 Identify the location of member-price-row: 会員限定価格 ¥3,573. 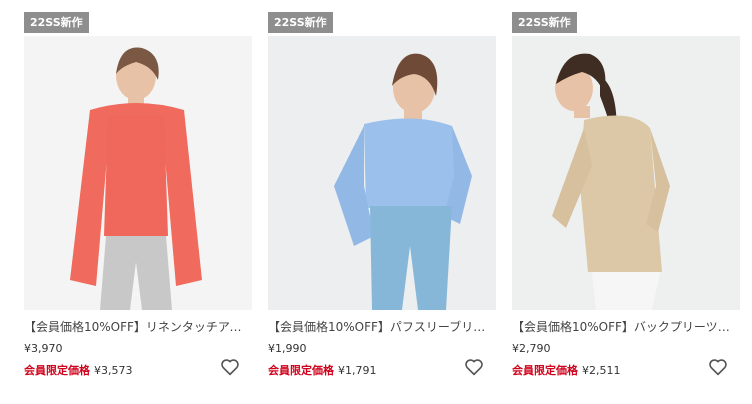
(78, 370).